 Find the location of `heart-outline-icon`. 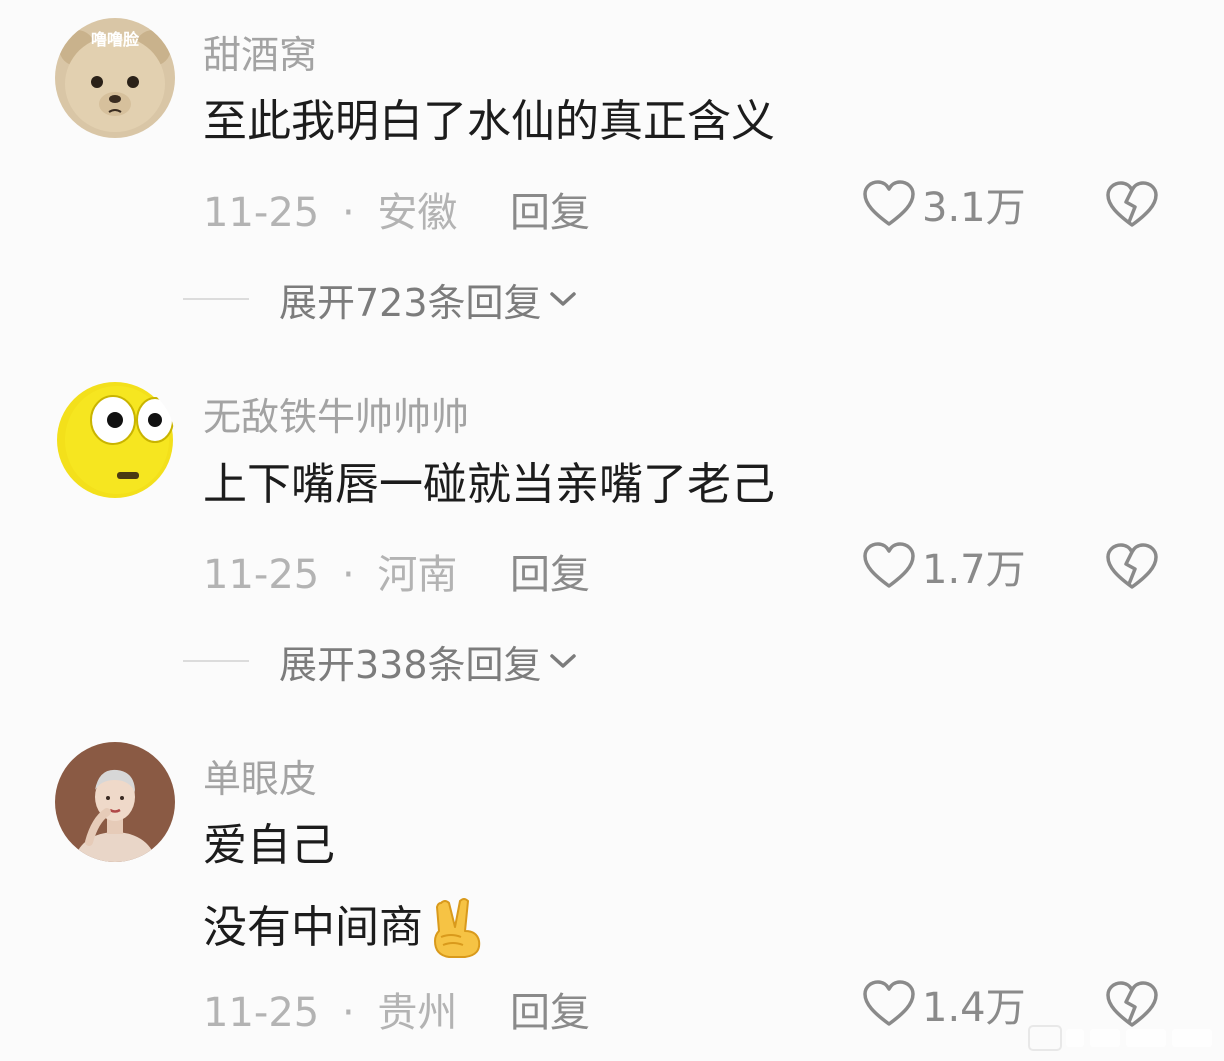

heart-outline-icon is located at coordinates (889, 1003).